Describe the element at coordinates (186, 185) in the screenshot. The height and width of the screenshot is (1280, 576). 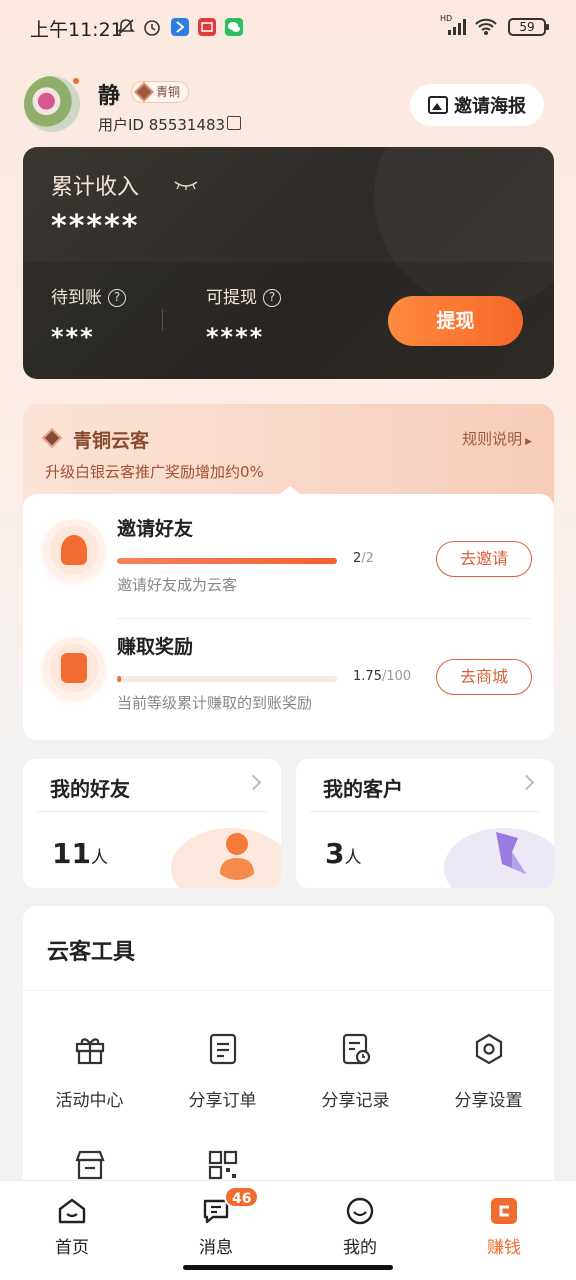
I see `hide-amount-icon` at that location.